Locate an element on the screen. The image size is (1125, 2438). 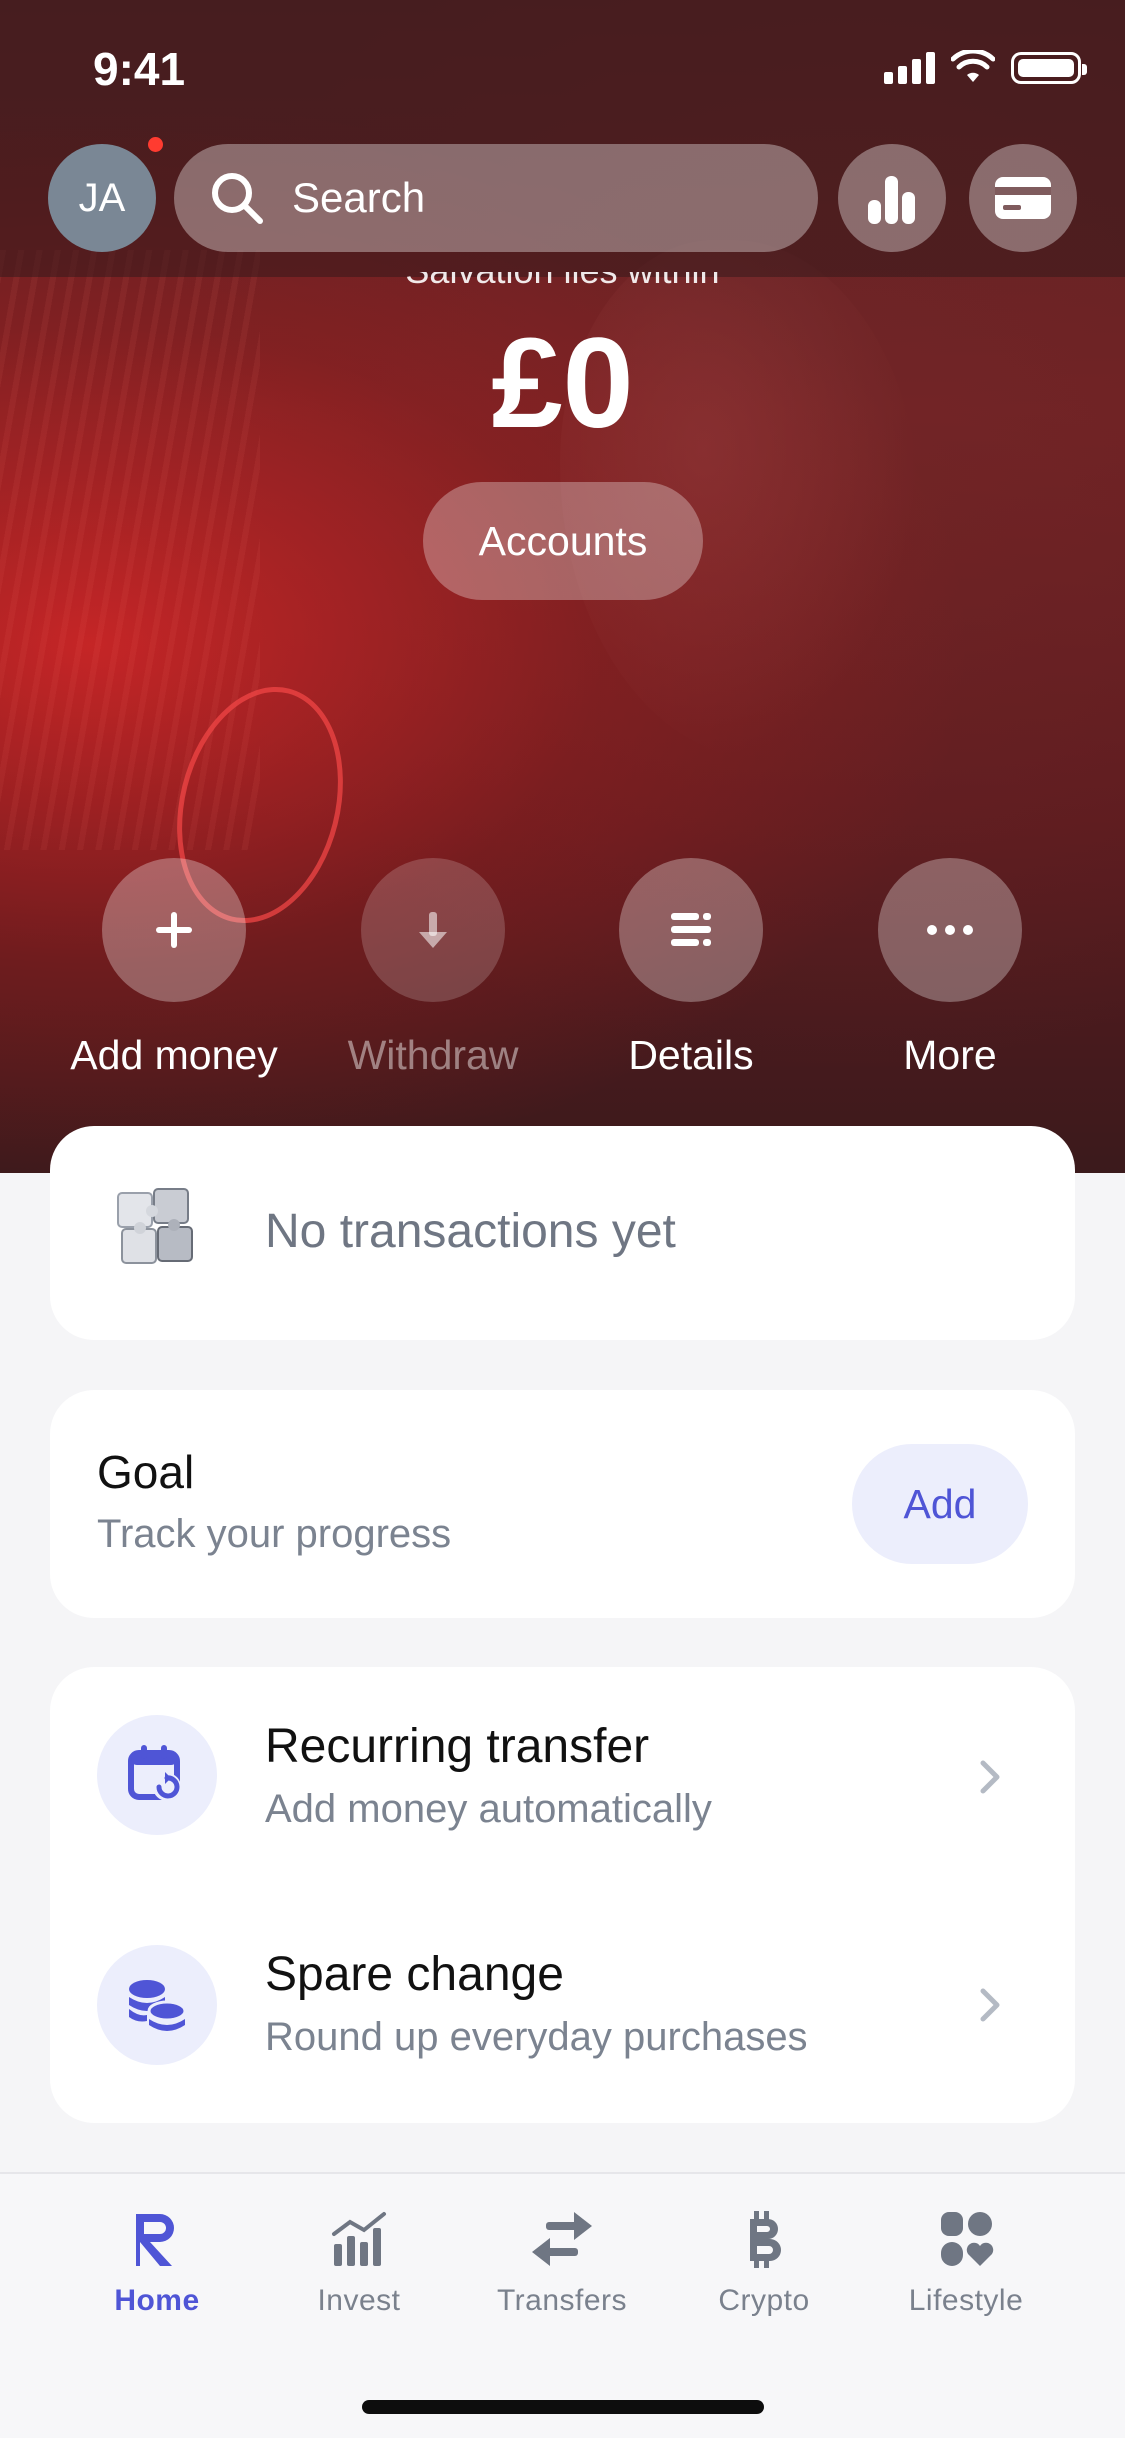
battery-icon is located at coordinates (1049, 68).